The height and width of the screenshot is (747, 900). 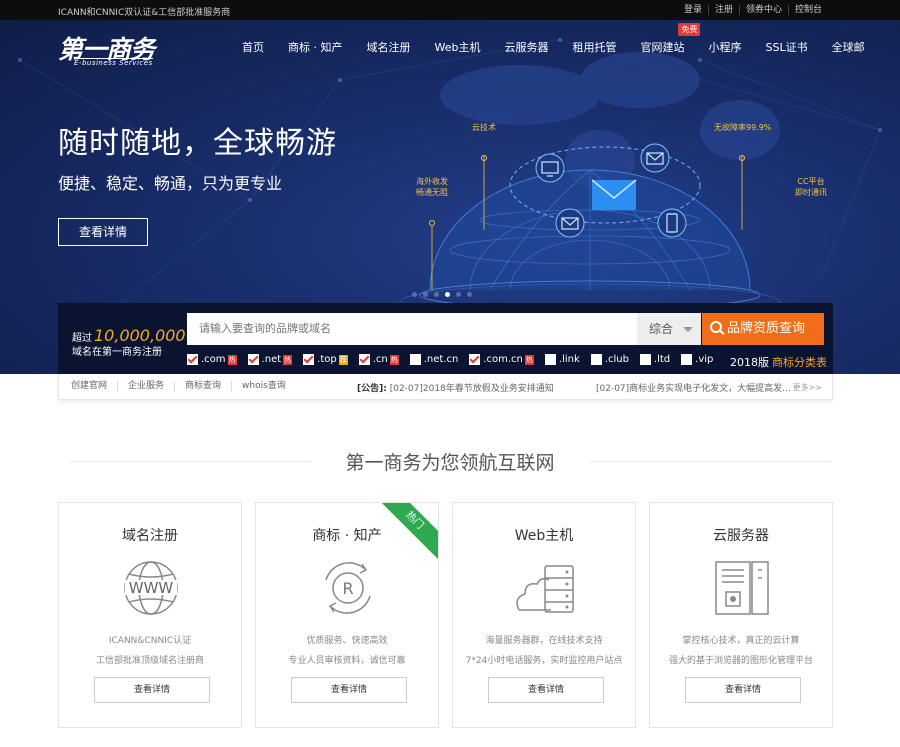 I want to click on coupon-center-link: 领券中心, so click(x=763, y=10).